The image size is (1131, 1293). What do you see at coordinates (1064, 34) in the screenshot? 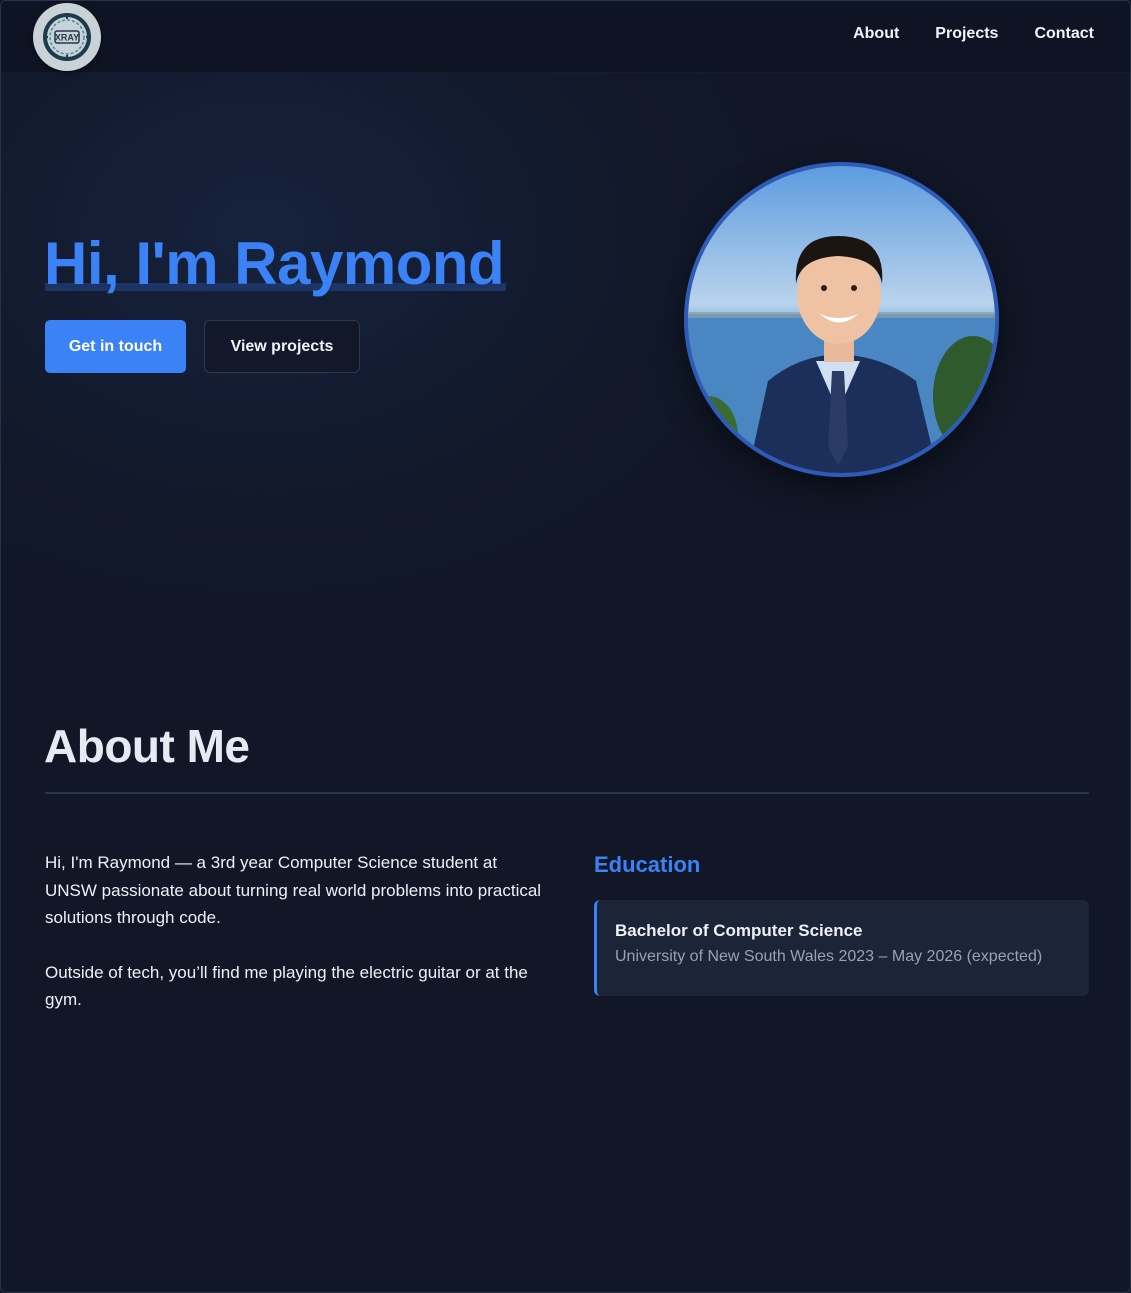
I see `nav-contact: Contact` at bounding box center [1064, 34].